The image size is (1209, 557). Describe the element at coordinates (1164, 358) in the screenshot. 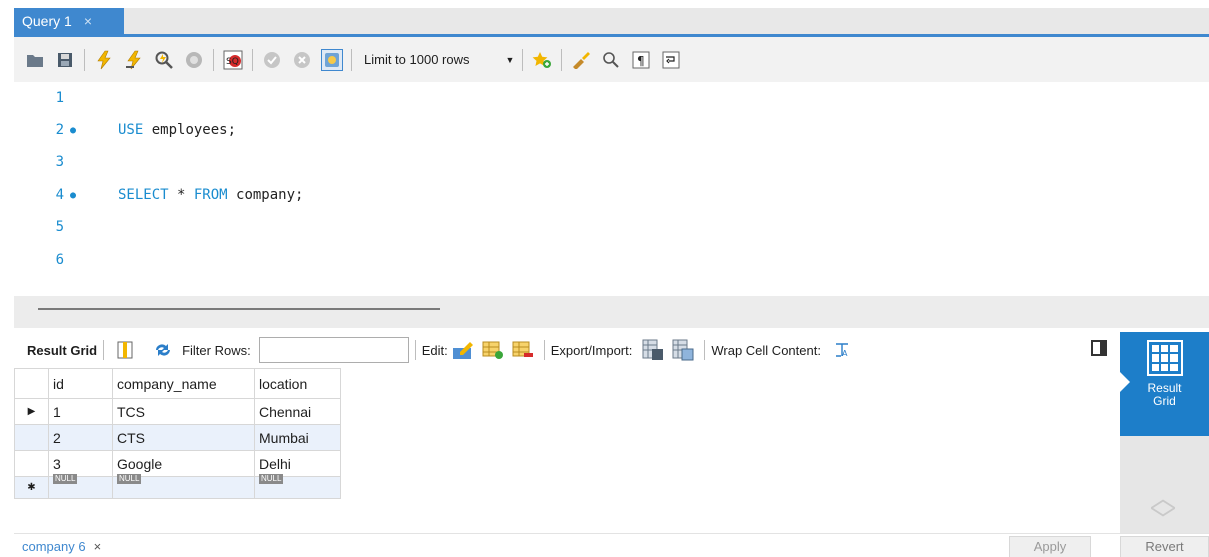

I see `result-grid-icon` at that location.